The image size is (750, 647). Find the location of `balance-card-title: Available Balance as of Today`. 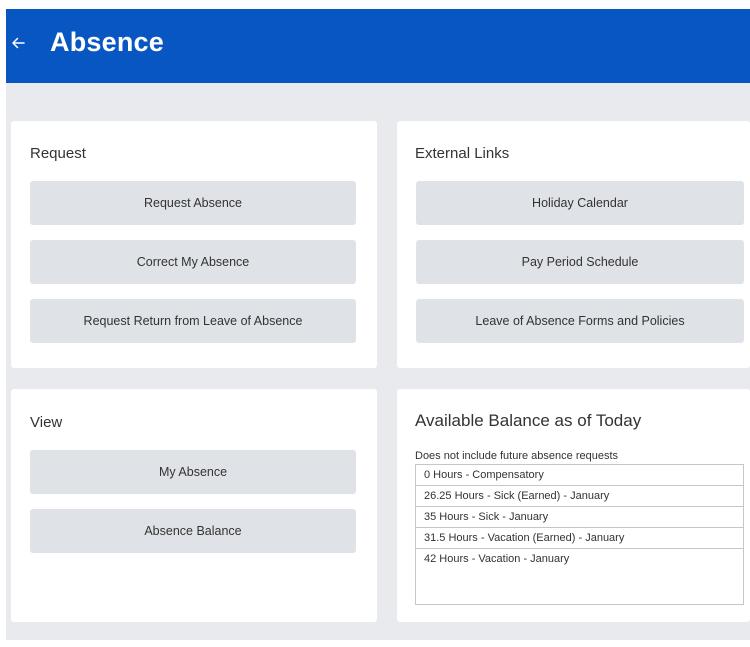

balance-card-title: Available Balance as of Today is located at coordinates (528, 420).